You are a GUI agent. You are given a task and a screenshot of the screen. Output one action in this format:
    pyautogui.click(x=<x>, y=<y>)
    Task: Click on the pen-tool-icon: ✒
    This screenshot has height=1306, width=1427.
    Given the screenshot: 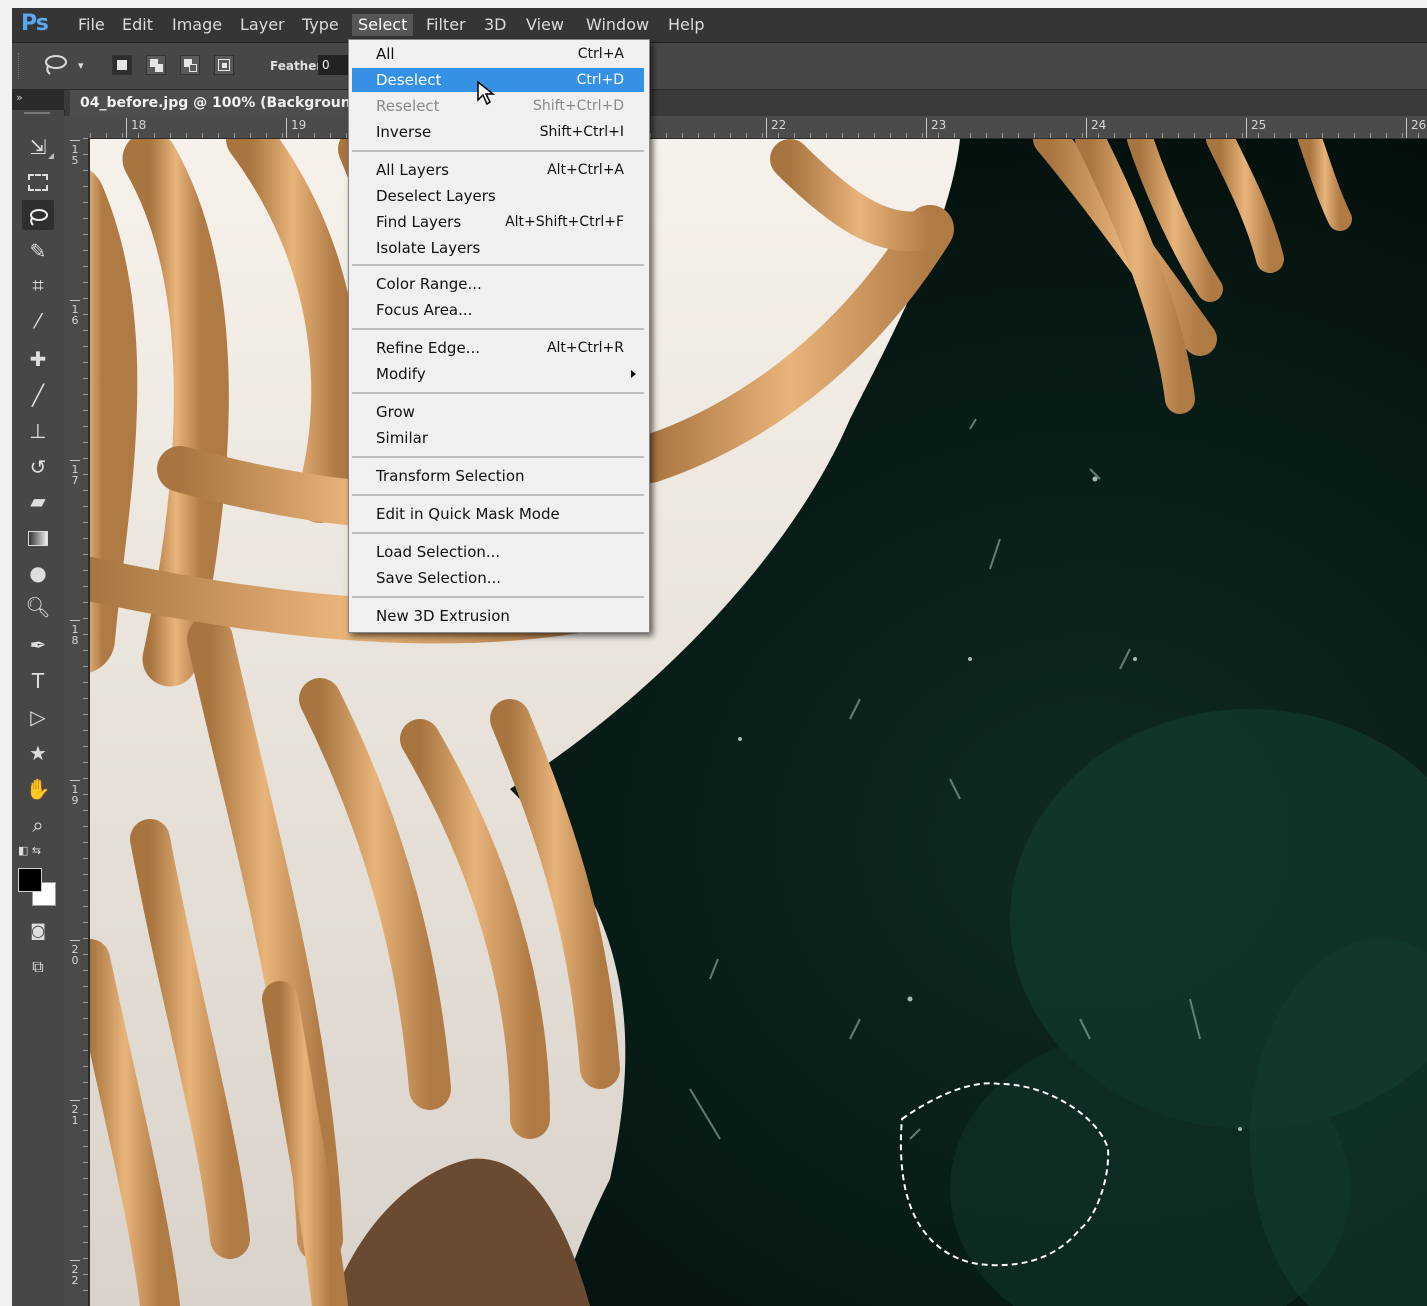 What is the action you would take?
    pyautogui.click(x=38, y=645)
    